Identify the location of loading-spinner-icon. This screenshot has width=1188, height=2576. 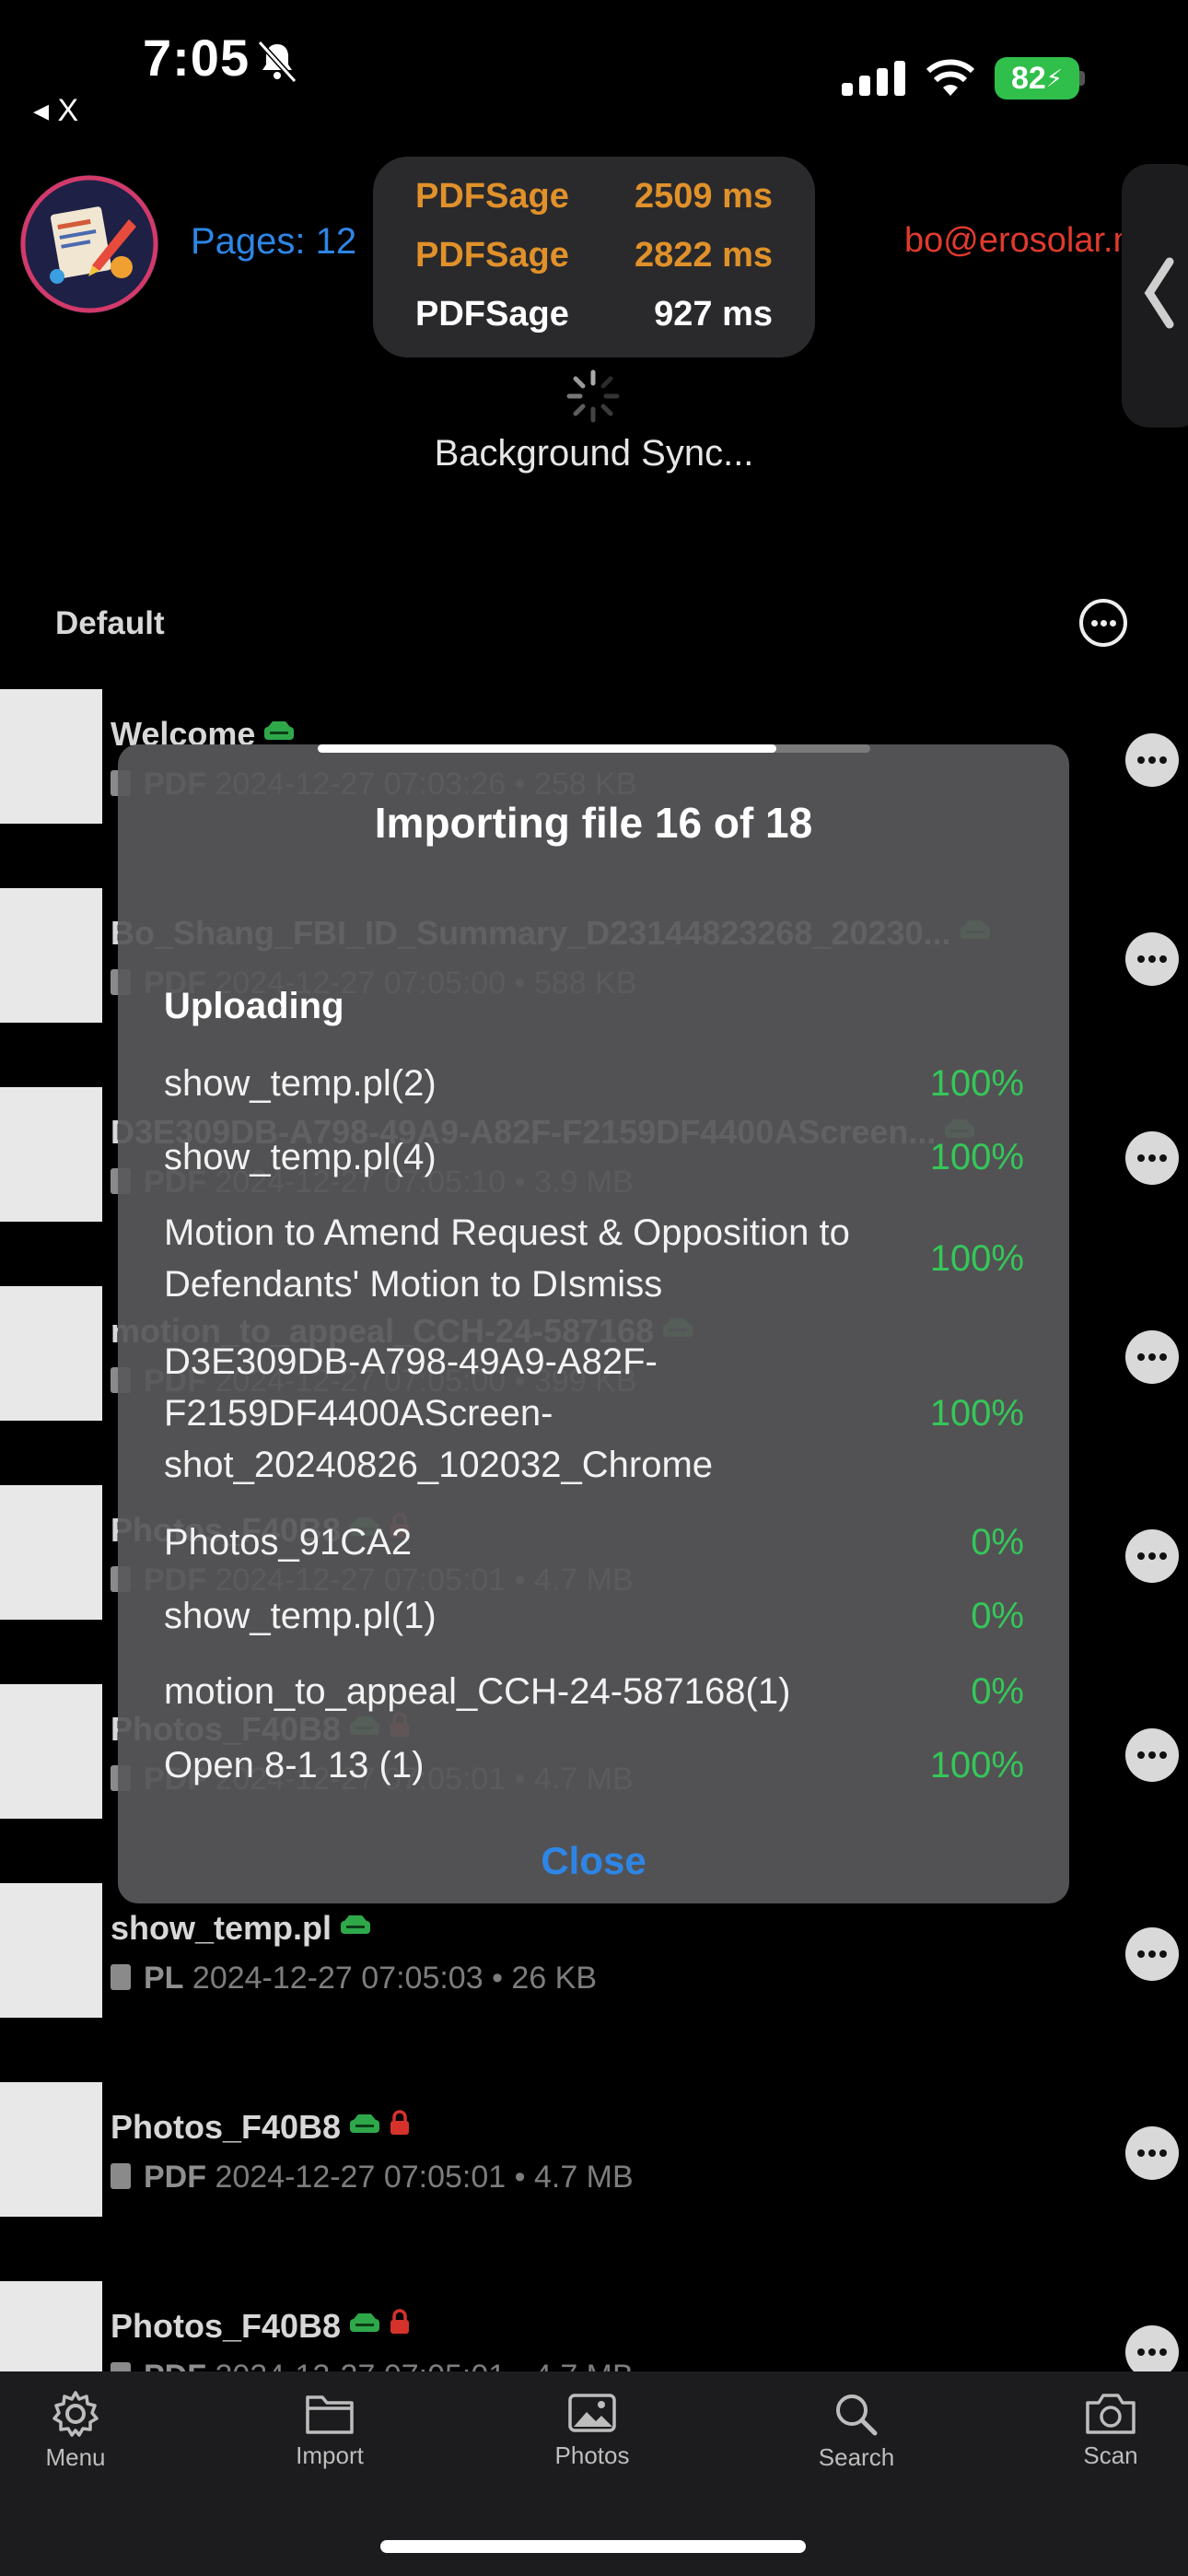
(593, 396).